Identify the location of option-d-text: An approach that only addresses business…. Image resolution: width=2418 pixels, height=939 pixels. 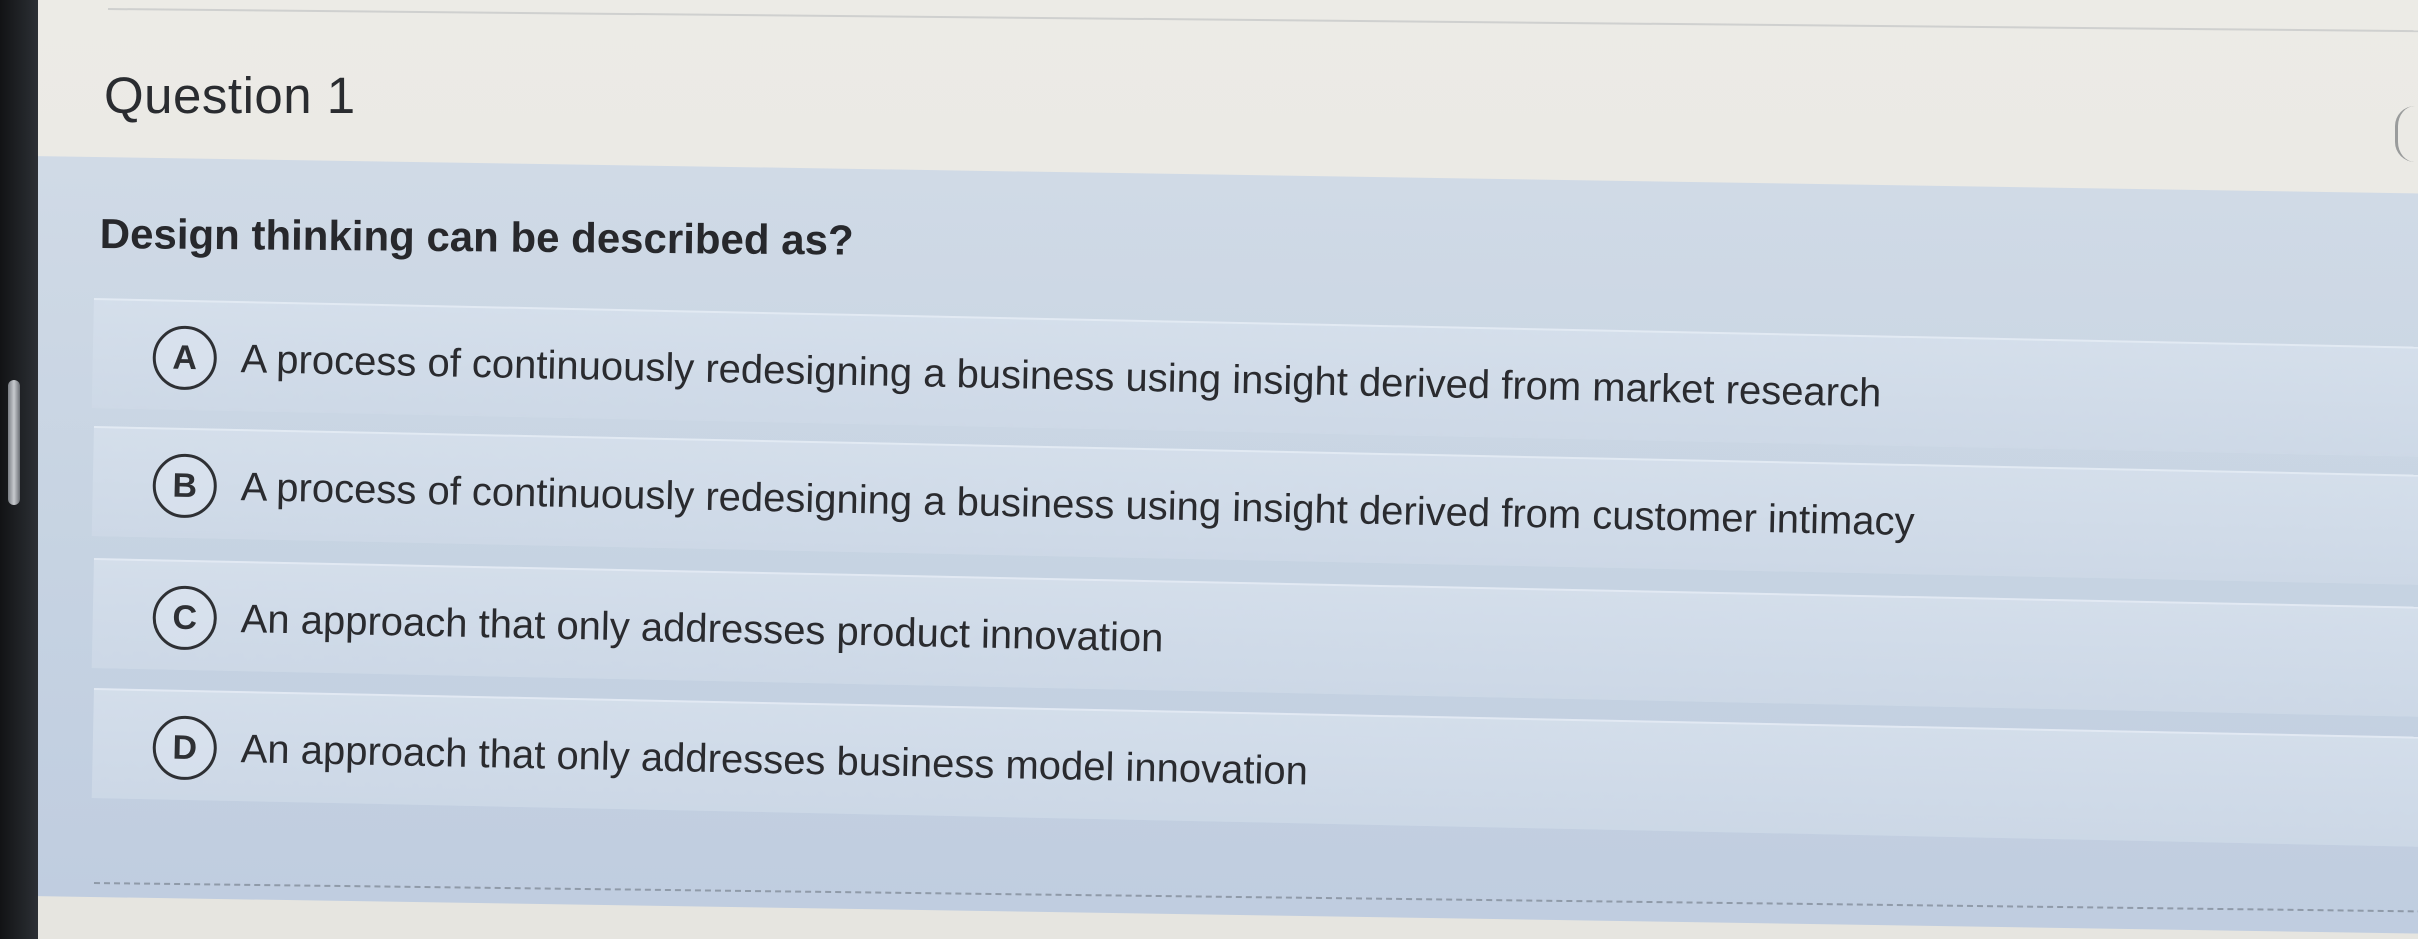
(774, 760).